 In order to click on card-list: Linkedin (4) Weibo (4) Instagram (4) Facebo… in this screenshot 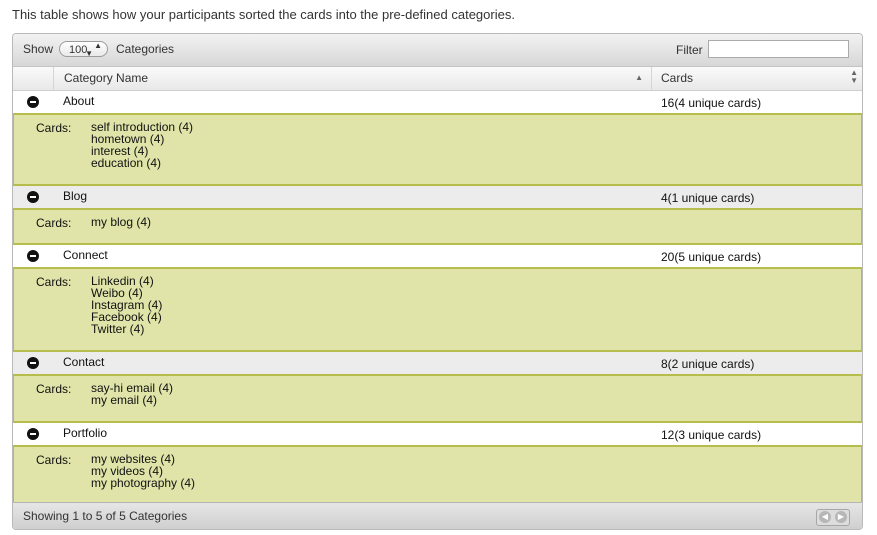, I will do `click(126, 305)`.